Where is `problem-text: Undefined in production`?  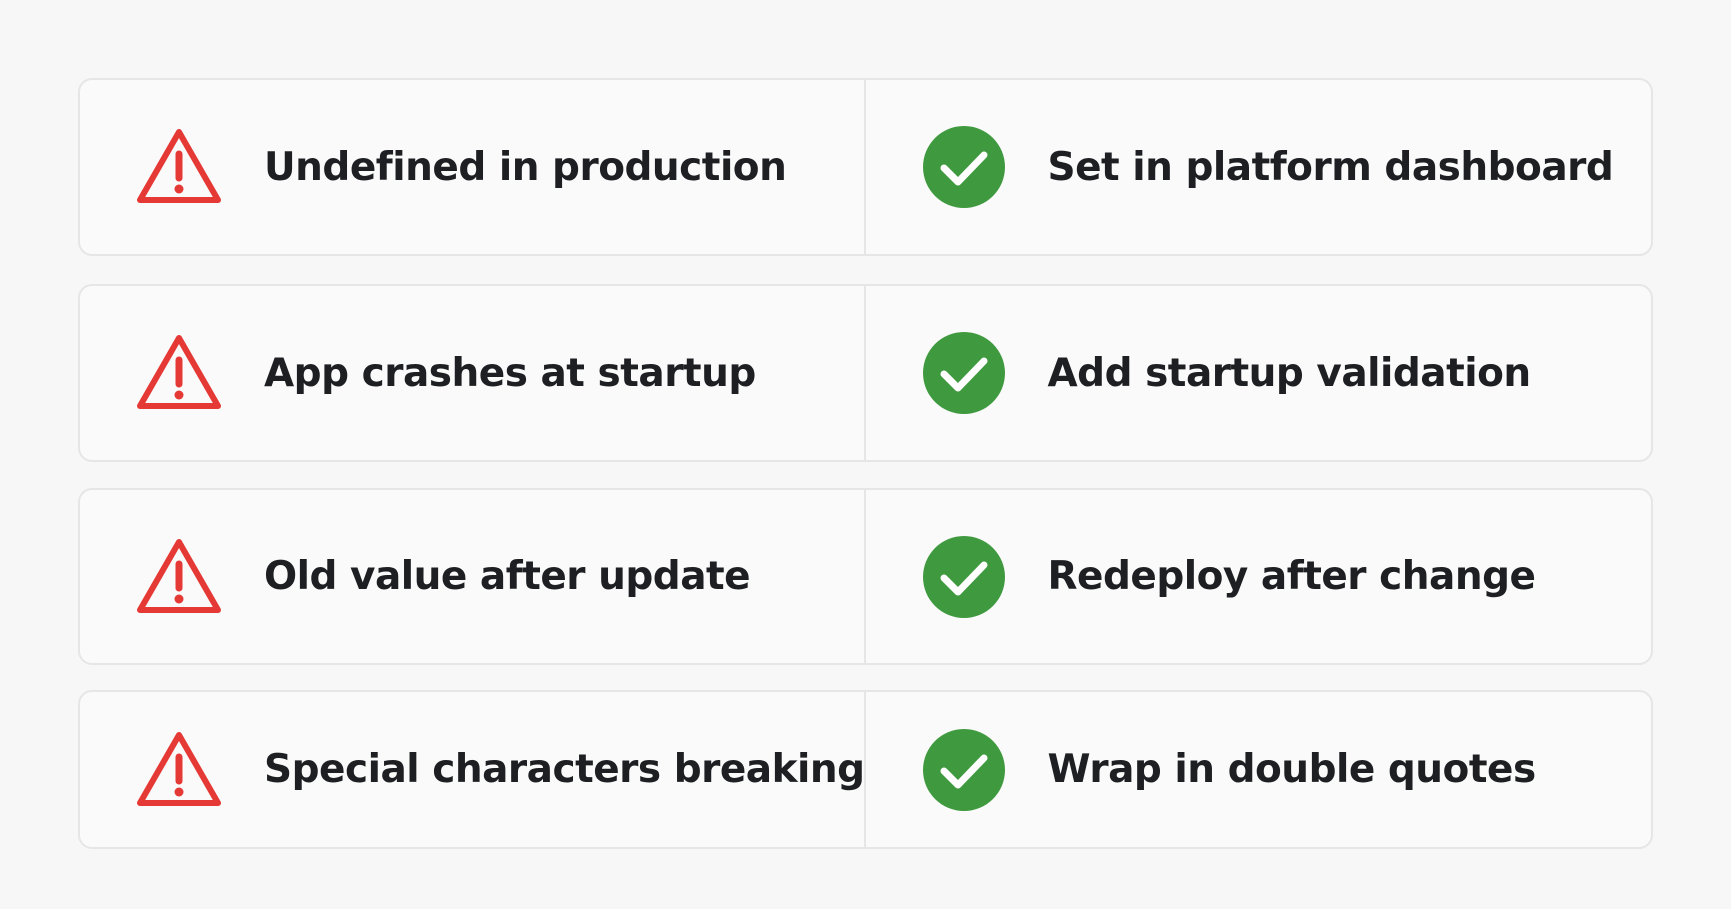 problem-text: Undefined in production is located at coordinates (525, 167).